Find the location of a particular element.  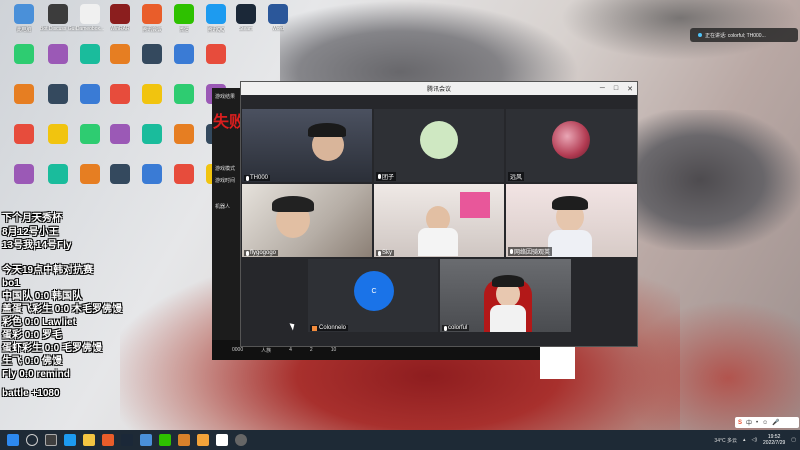

desktop-icon-label: 腾讯QQ is located at coordinates (216, 30).